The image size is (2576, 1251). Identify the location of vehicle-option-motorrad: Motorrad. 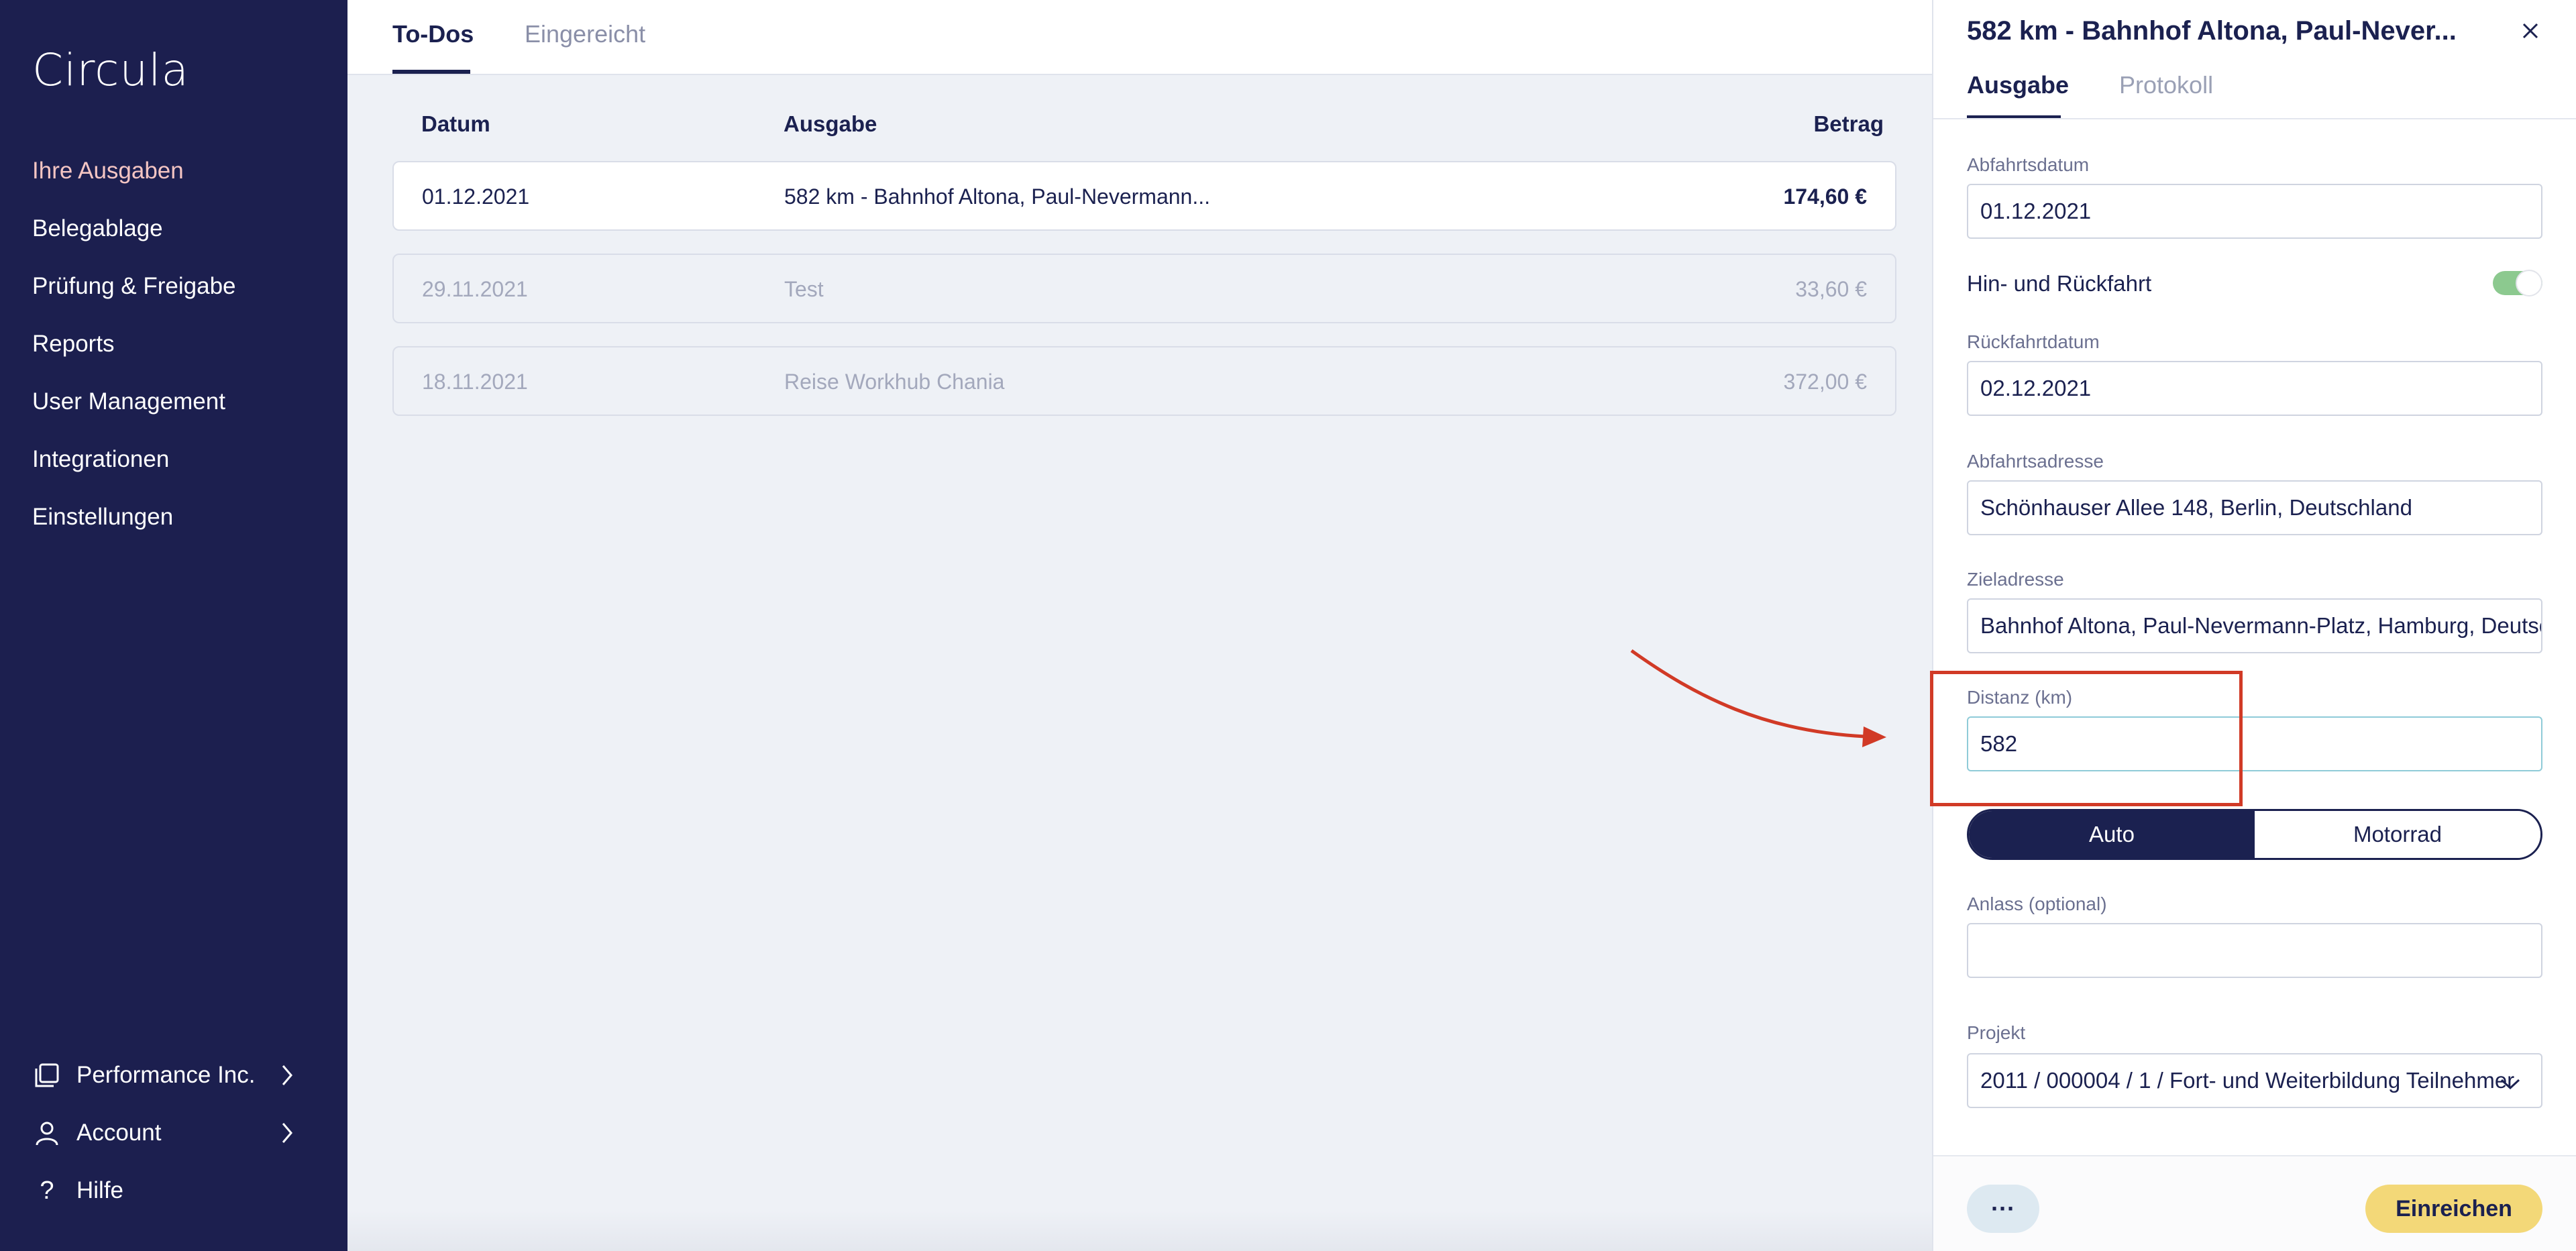
(2397, 834).